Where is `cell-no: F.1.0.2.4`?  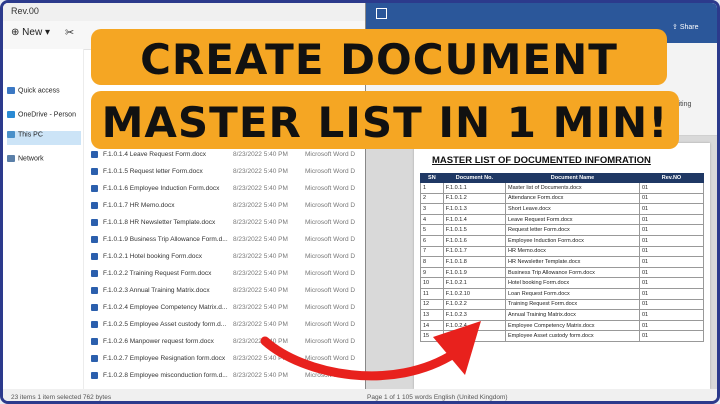
cell-no: F.1.0.2.4 is located at coordinates (474, 325).